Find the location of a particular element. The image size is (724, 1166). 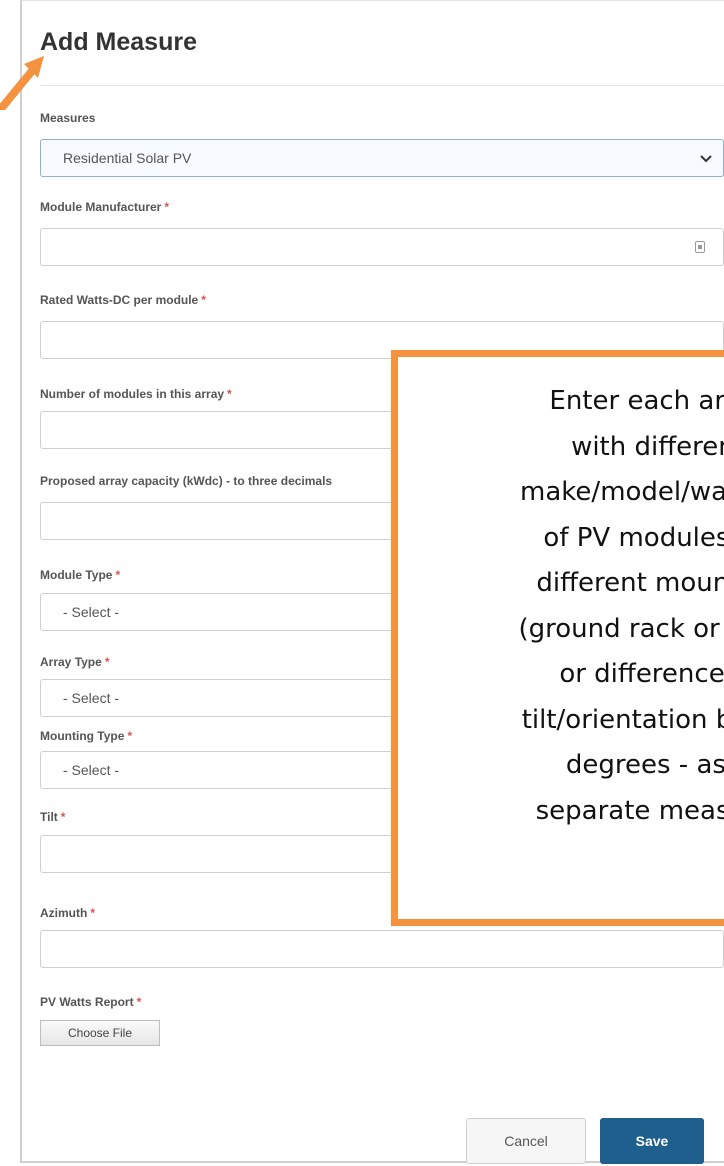

num-modules-label: Number of modules in this array * is located at coordinates (136, 394).